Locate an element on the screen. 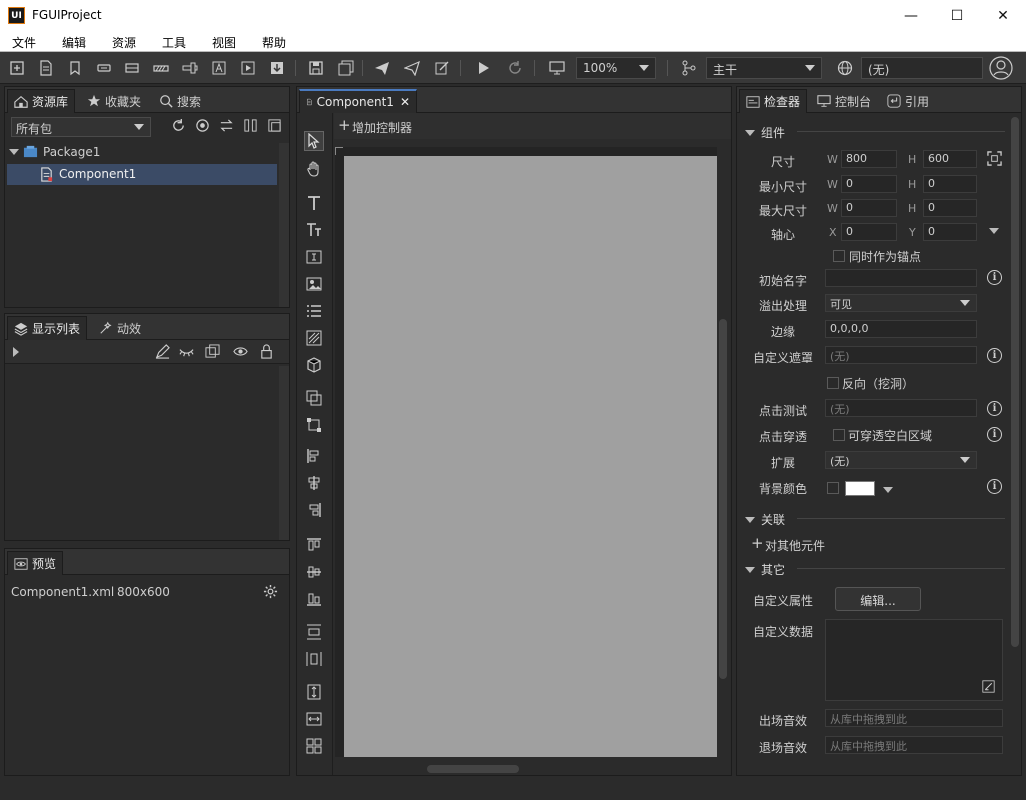 The width and height of the screenshot is (1026, 800). bg-color-checkbox is located at coordinates (833, 488).